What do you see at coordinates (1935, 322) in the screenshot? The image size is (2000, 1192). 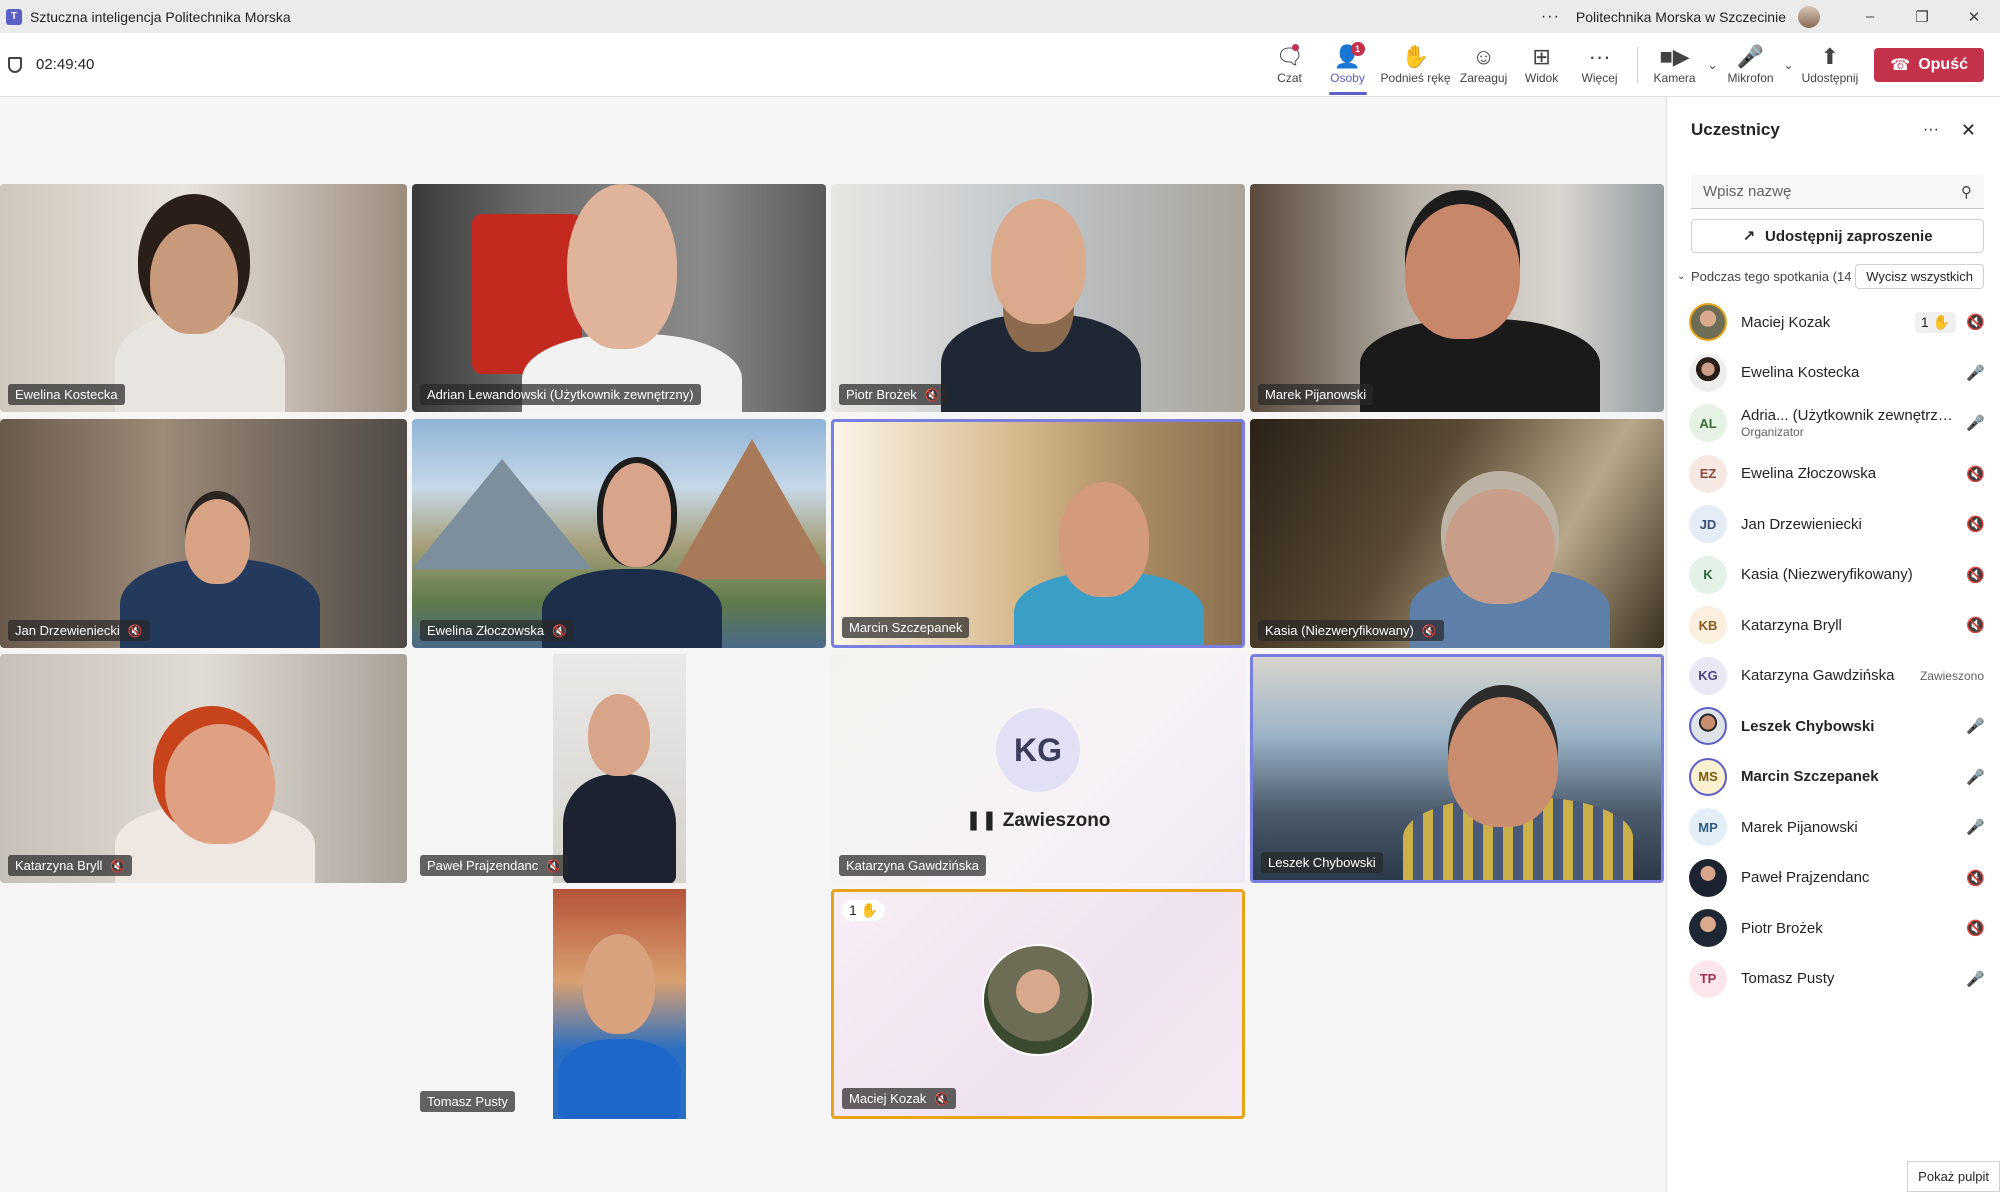 I see `raised-hand-badge: 1 ✋` at bounding box center [1935, 322].